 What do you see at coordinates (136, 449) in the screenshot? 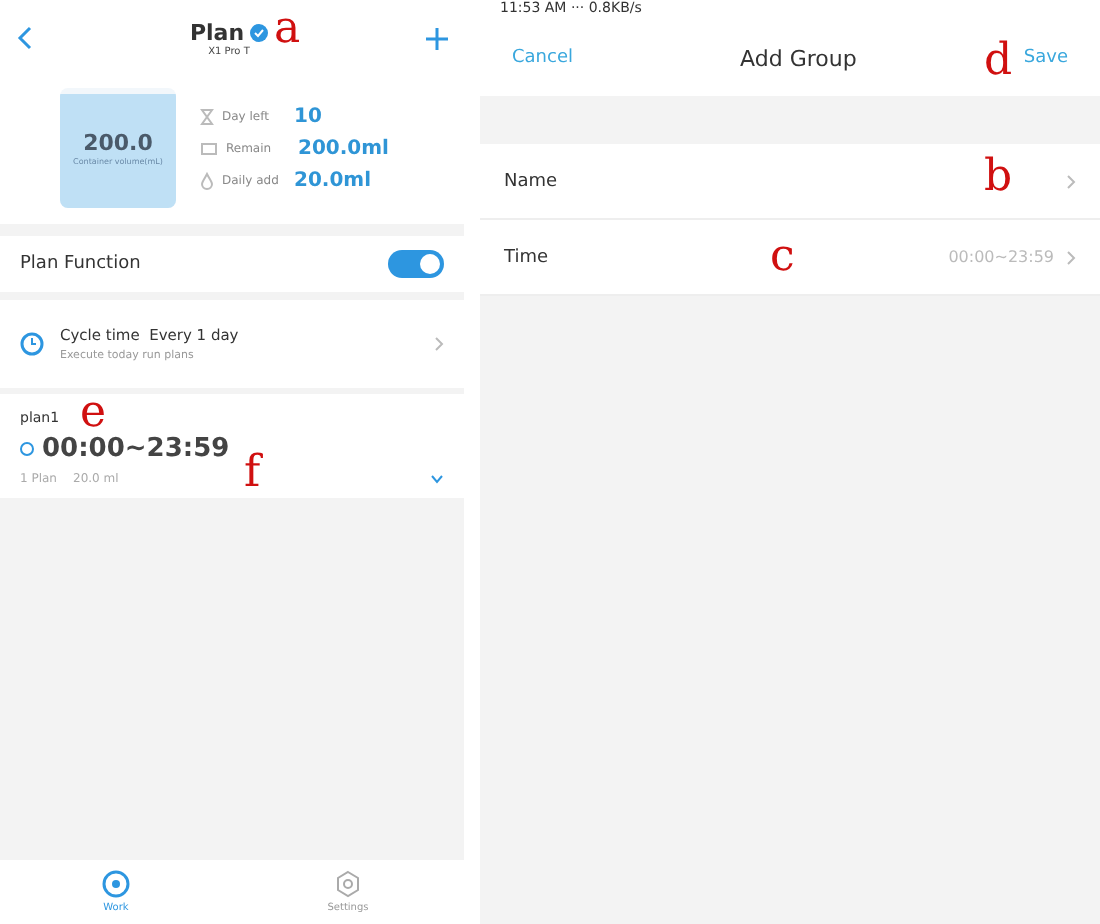
I see `plan-time: 00:00~23:59` at bounding box center [136, 449].